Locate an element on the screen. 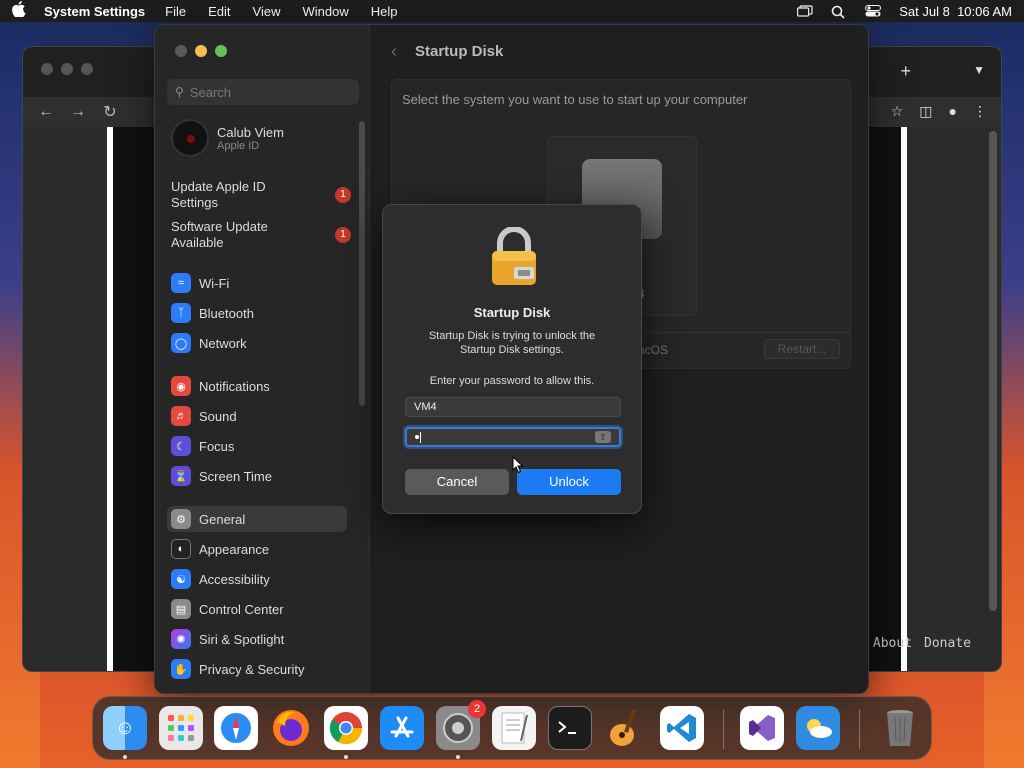  sidebar-item-label: Notifications is located at coordinates (234, 386).